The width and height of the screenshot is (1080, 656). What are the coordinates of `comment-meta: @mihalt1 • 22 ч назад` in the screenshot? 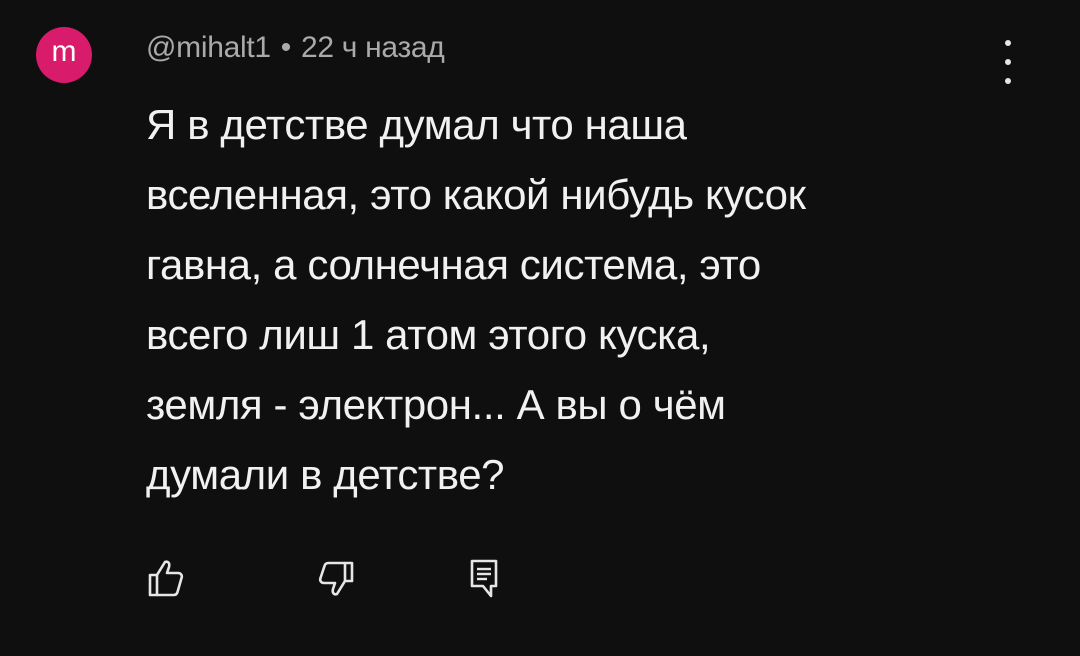 It's located at (295, 48).